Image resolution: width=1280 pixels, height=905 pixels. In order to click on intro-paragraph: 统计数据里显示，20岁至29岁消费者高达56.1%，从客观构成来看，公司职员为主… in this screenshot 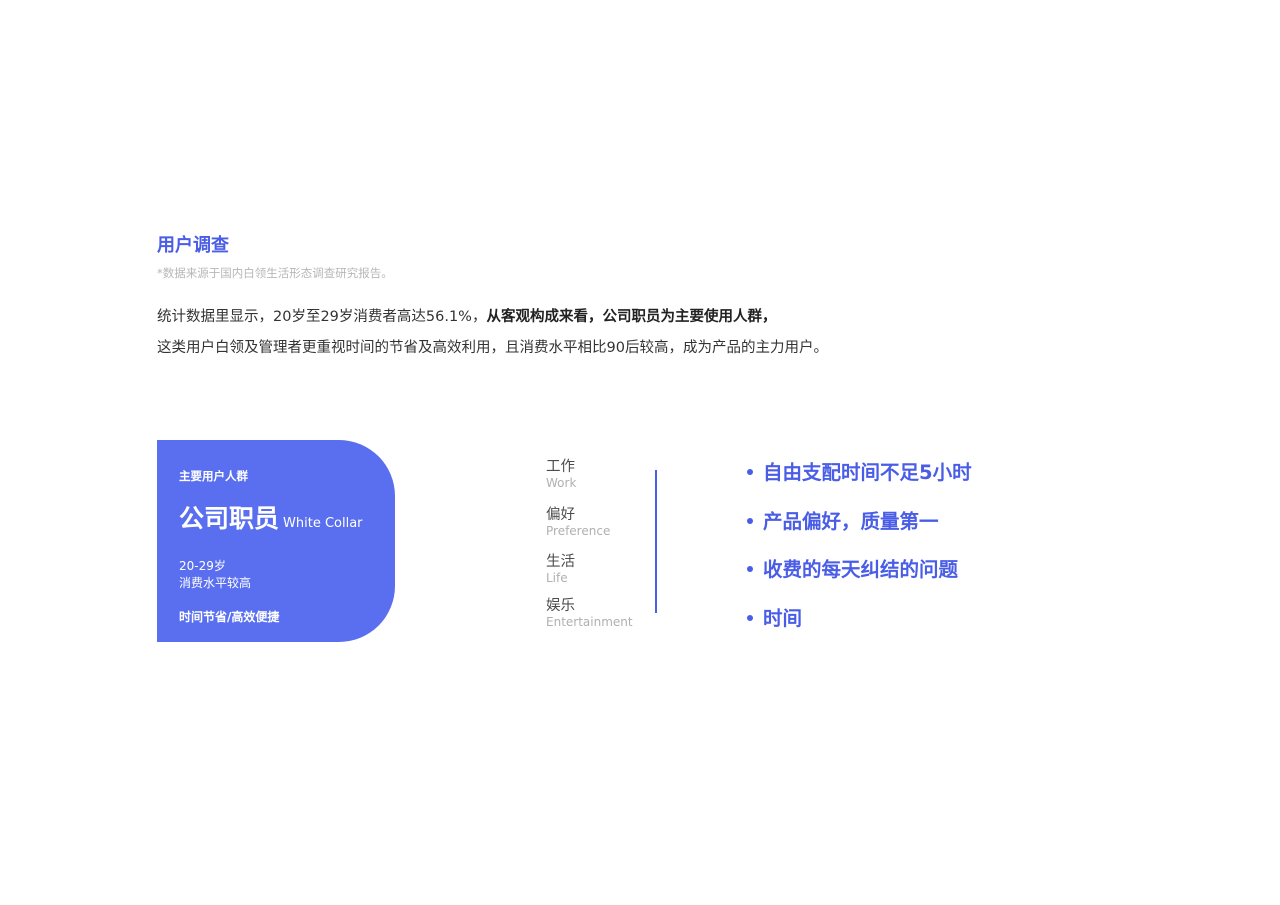, I will do `click(567, 333)`.